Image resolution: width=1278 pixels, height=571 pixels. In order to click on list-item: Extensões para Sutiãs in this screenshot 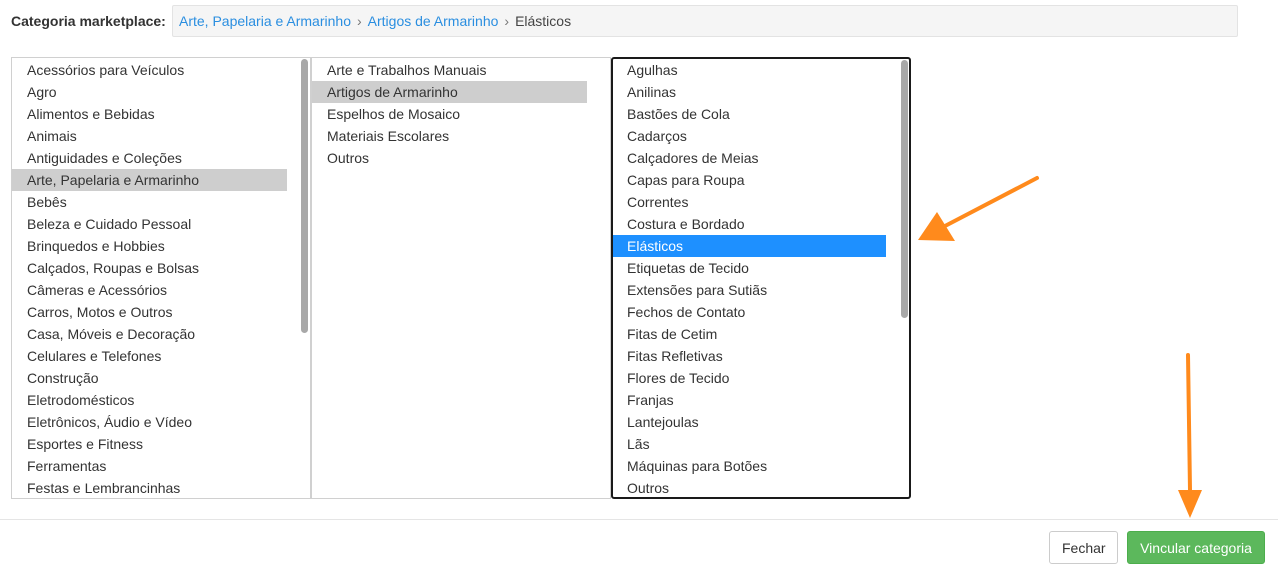, I will do `click(749, 290)`.